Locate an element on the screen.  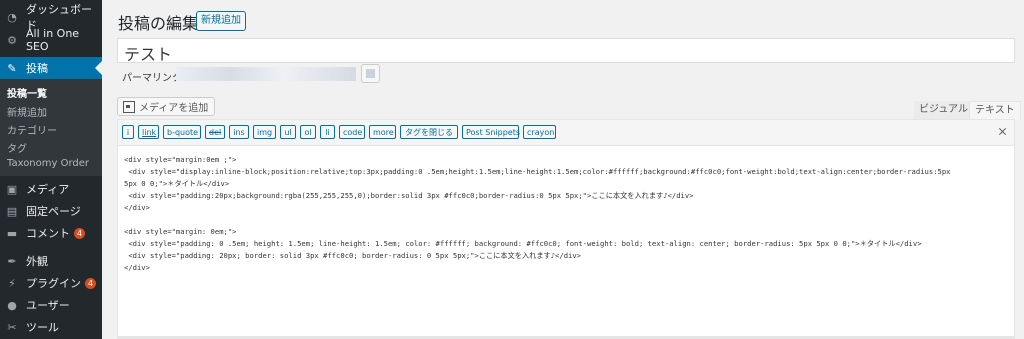
comment-icon: ▬ is located at coordinates (12, 233).